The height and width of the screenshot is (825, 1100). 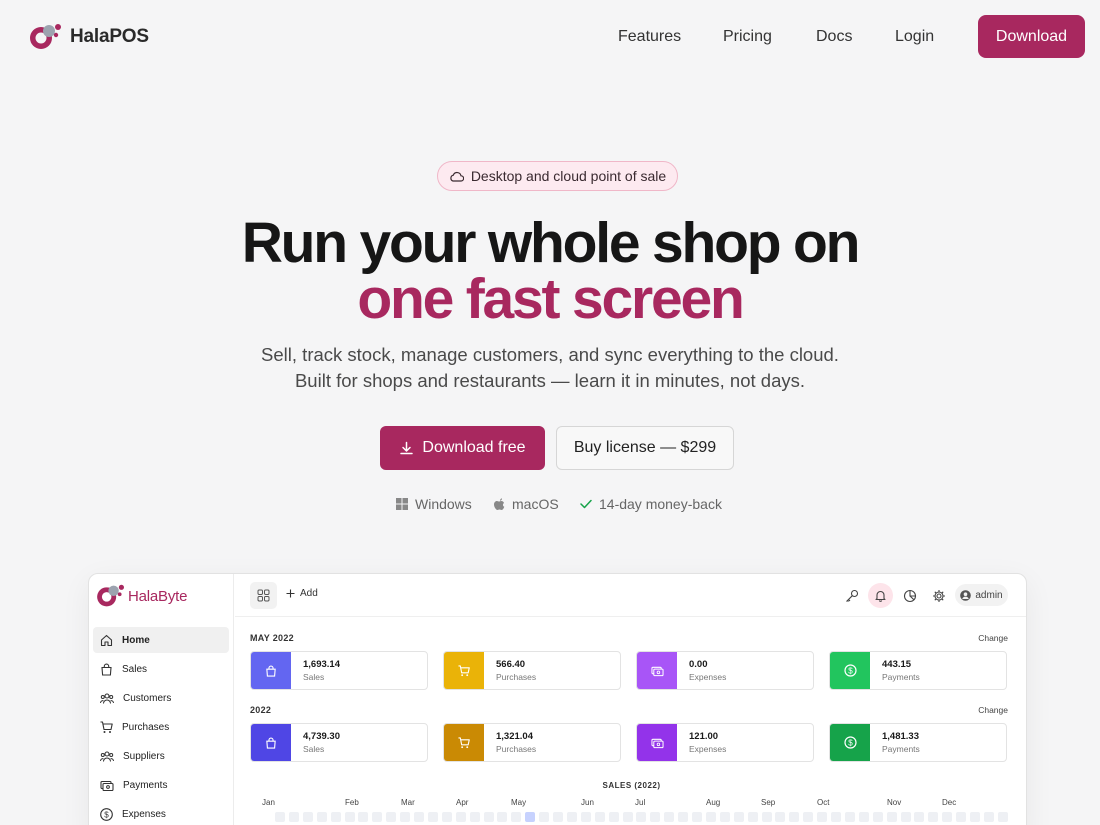 What do you see at coordinates (516, 749) in the screenshot?
I see `stat-label: Purchases` at bounding box center [516, 749].